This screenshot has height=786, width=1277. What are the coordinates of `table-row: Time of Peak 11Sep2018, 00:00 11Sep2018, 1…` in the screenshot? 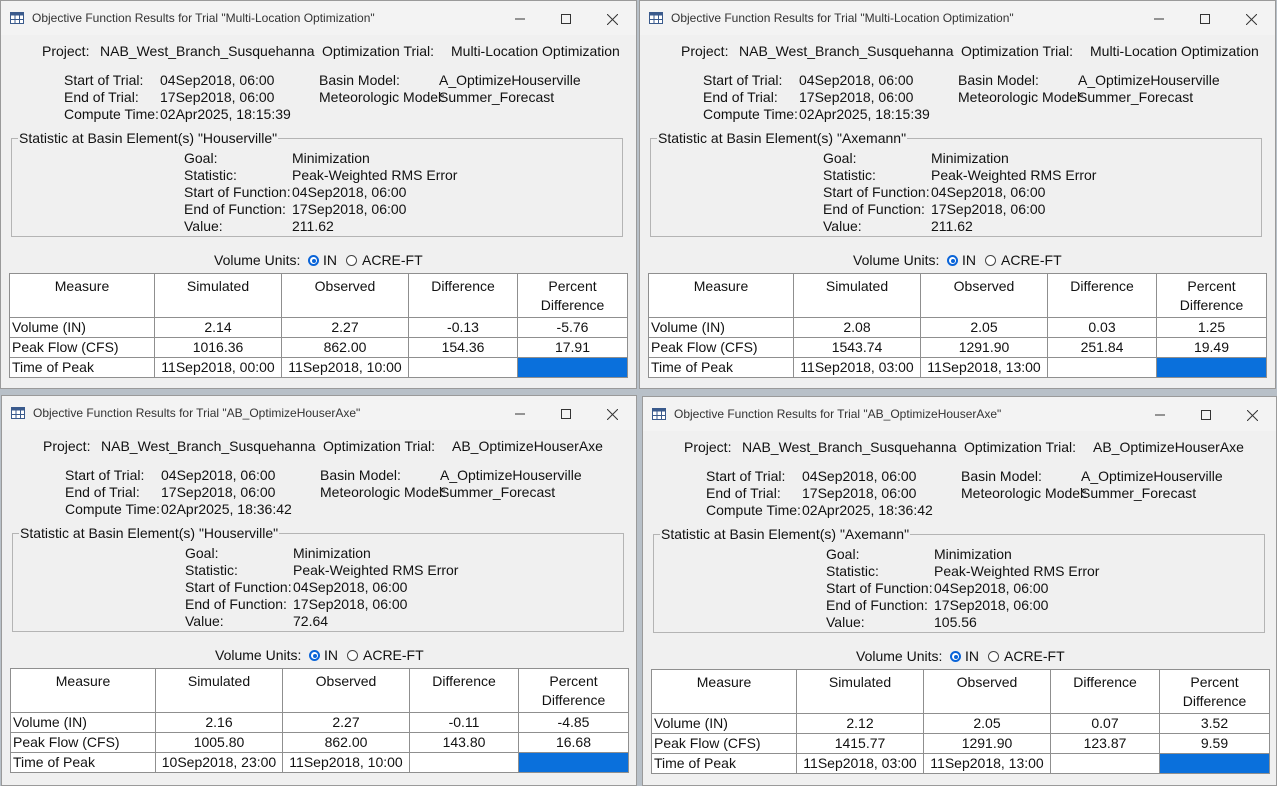 It's located at (318, 367).